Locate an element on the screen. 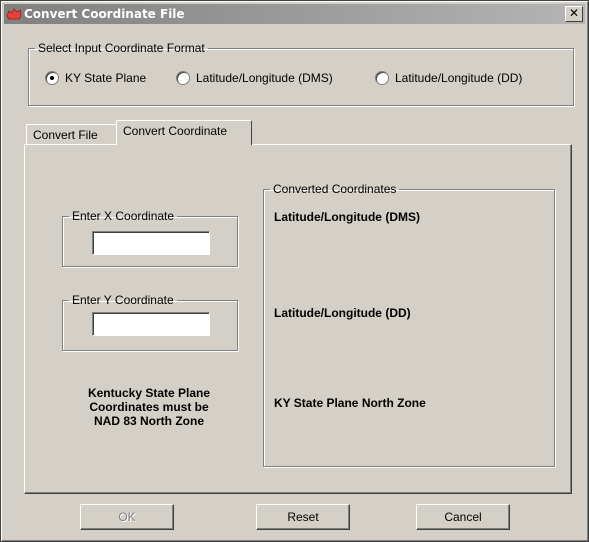 The width and height of the screenshot is (589, 542). radio-label: Latitude/Longitude (DMS) is located at coordinates (264, 78).